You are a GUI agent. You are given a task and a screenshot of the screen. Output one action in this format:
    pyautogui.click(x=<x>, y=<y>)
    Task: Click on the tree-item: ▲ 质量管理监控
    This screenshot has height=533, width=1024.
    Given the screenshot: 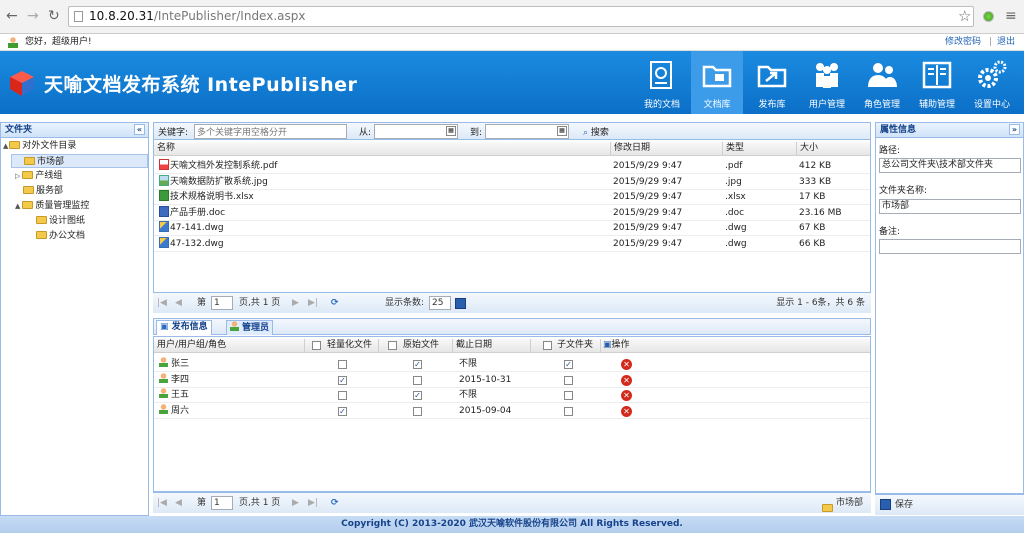 What is the action you would take?
    pyautogui.click(x=52, y=206)
    